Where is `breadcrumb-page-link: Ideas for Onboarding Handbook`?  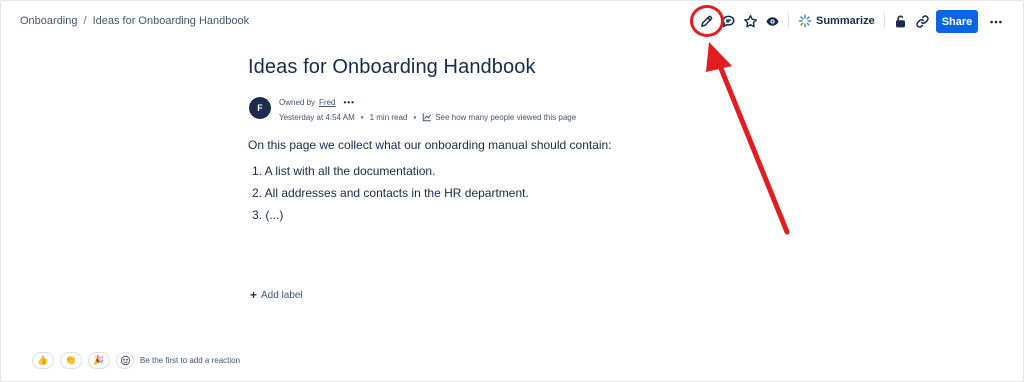 breadcrumb-page-link: Ideas for Onboarding Handbook is located at coordinates (171, 21).